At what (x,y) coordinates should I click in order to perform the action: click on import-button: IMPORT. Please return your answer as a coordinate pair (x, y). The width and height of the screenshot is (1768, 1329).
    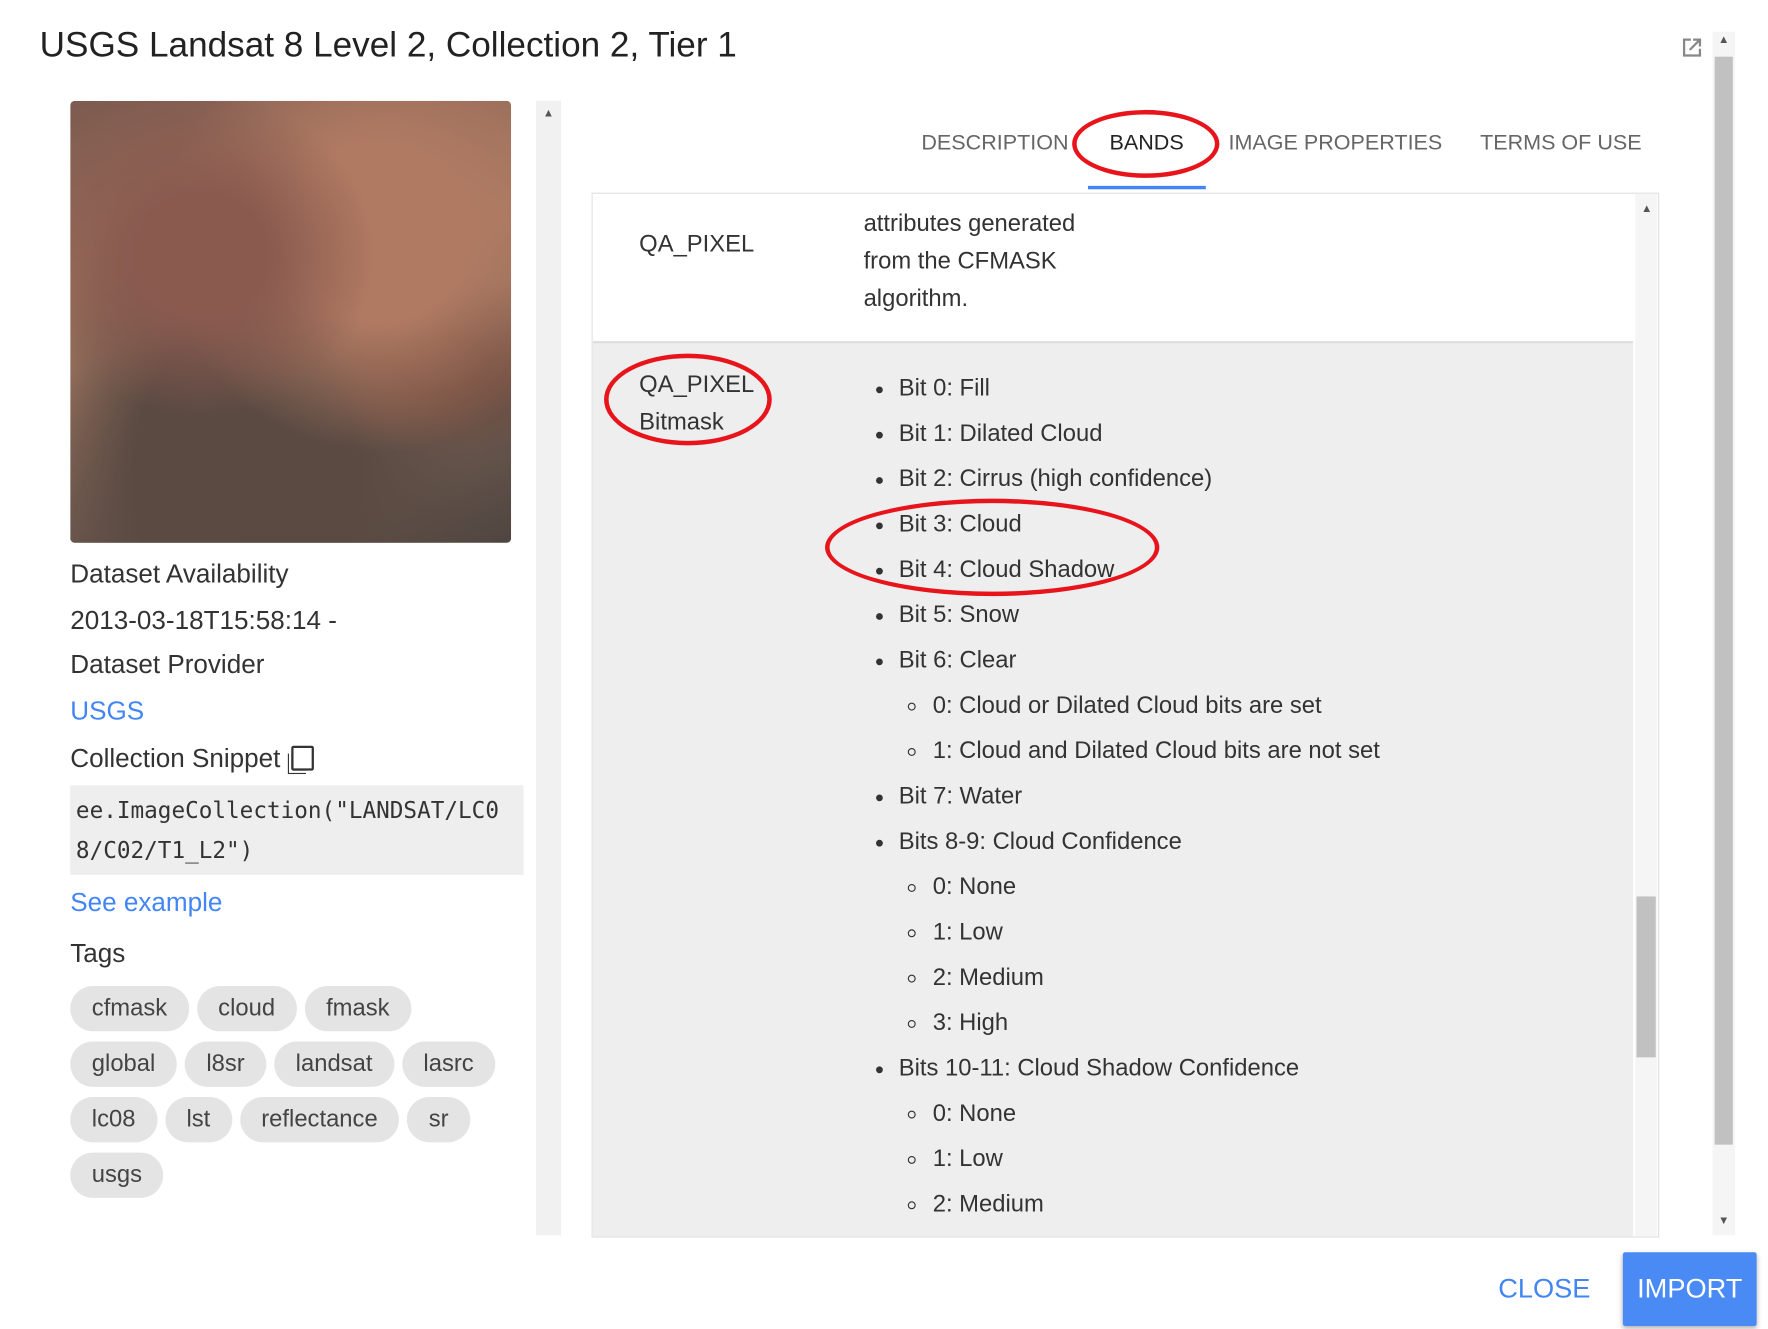
    Looking at the image, I should click on (1689, 1289).